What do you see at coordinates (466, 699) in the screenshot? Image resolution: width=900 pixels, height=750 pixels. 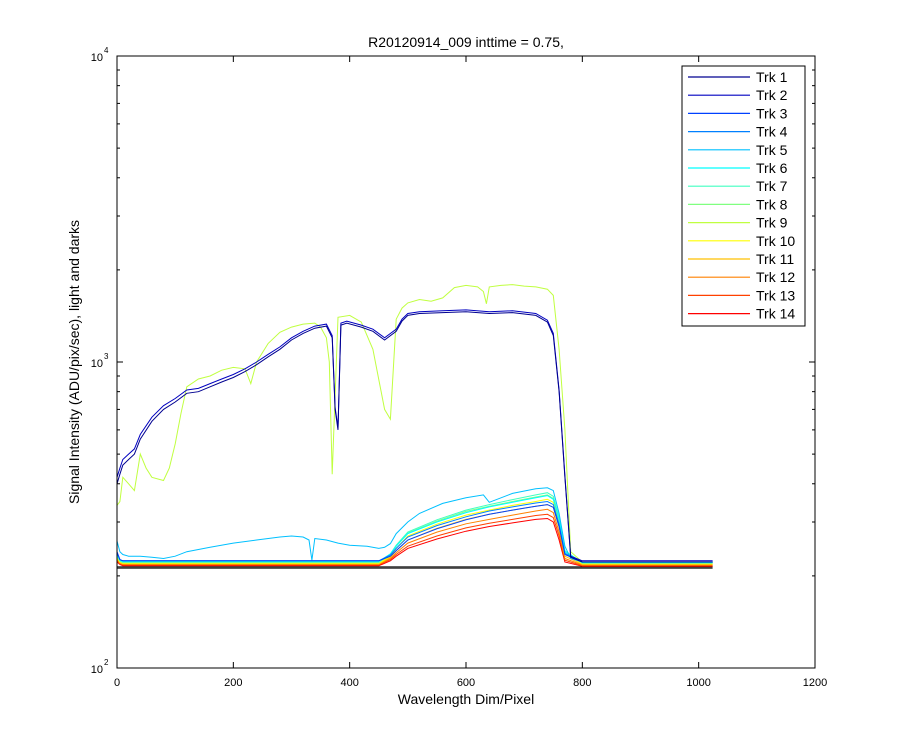 I see `x-axis-label: Wavelength Dim/Pixel` at bounding box center [466, 699].